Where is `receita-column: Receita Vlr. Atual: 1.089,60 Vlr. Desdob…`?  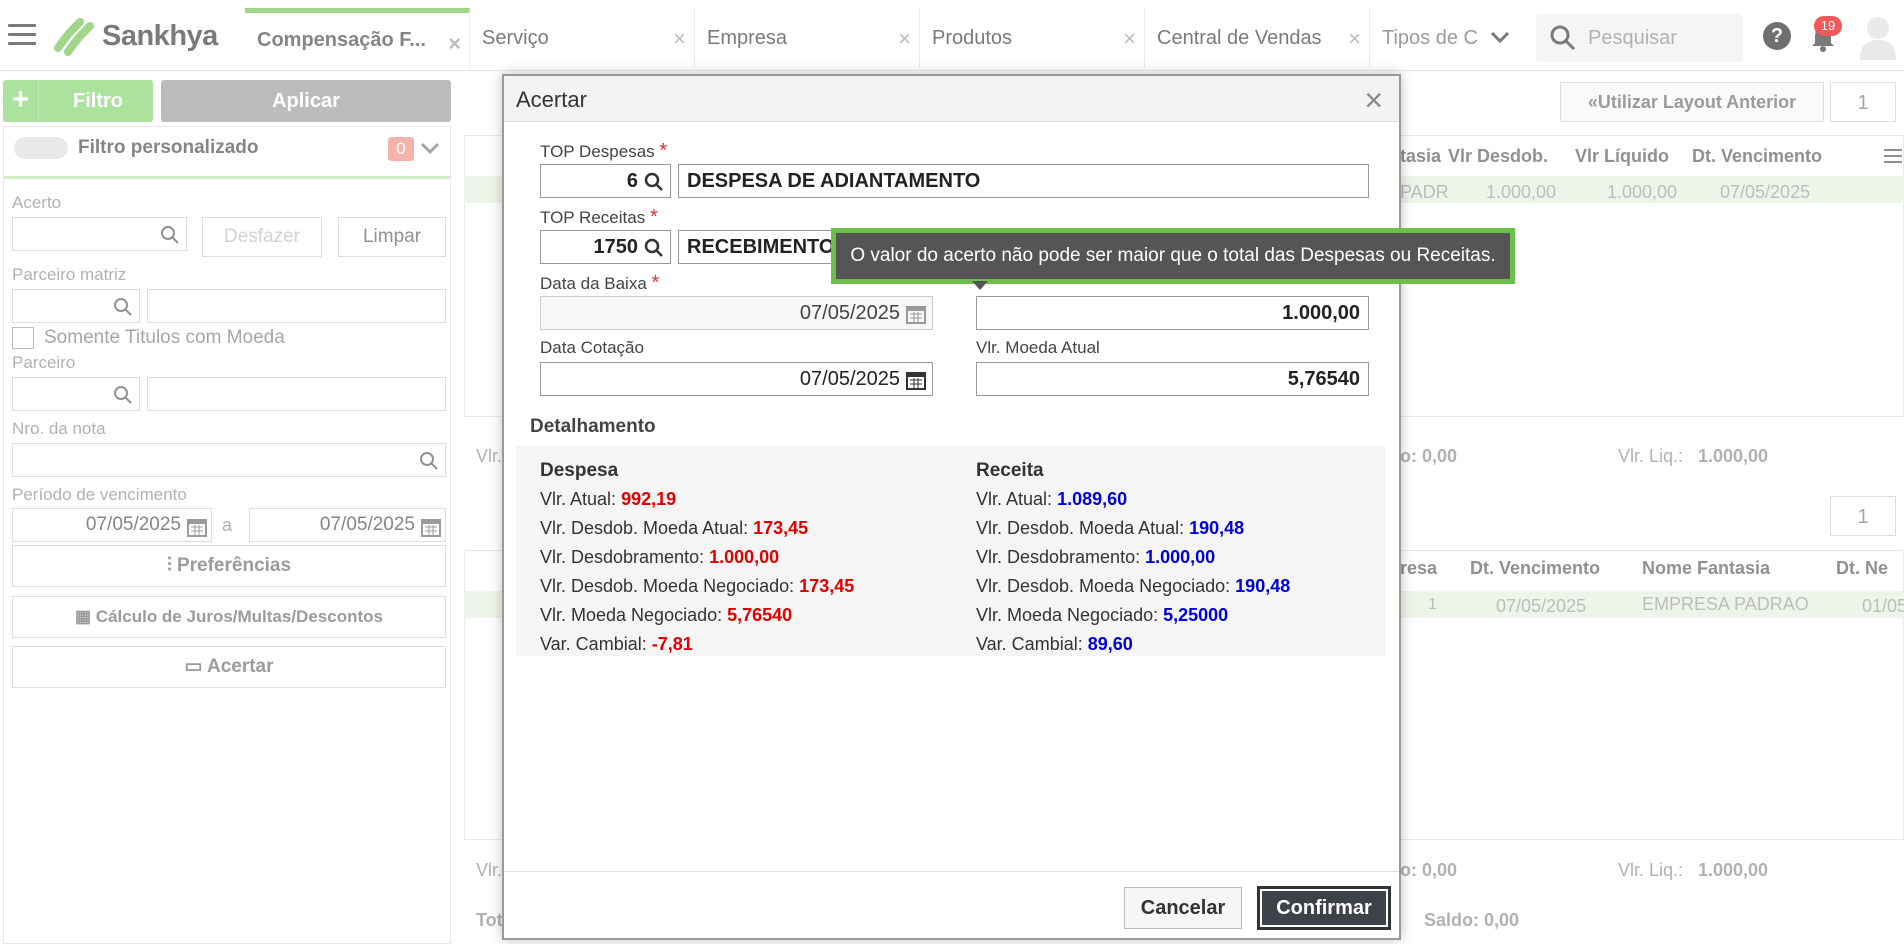 receita-column: Receita Vlr. Atual: 1.089,60 Vlr. Desdob… is located at coordinates (1176, 557).